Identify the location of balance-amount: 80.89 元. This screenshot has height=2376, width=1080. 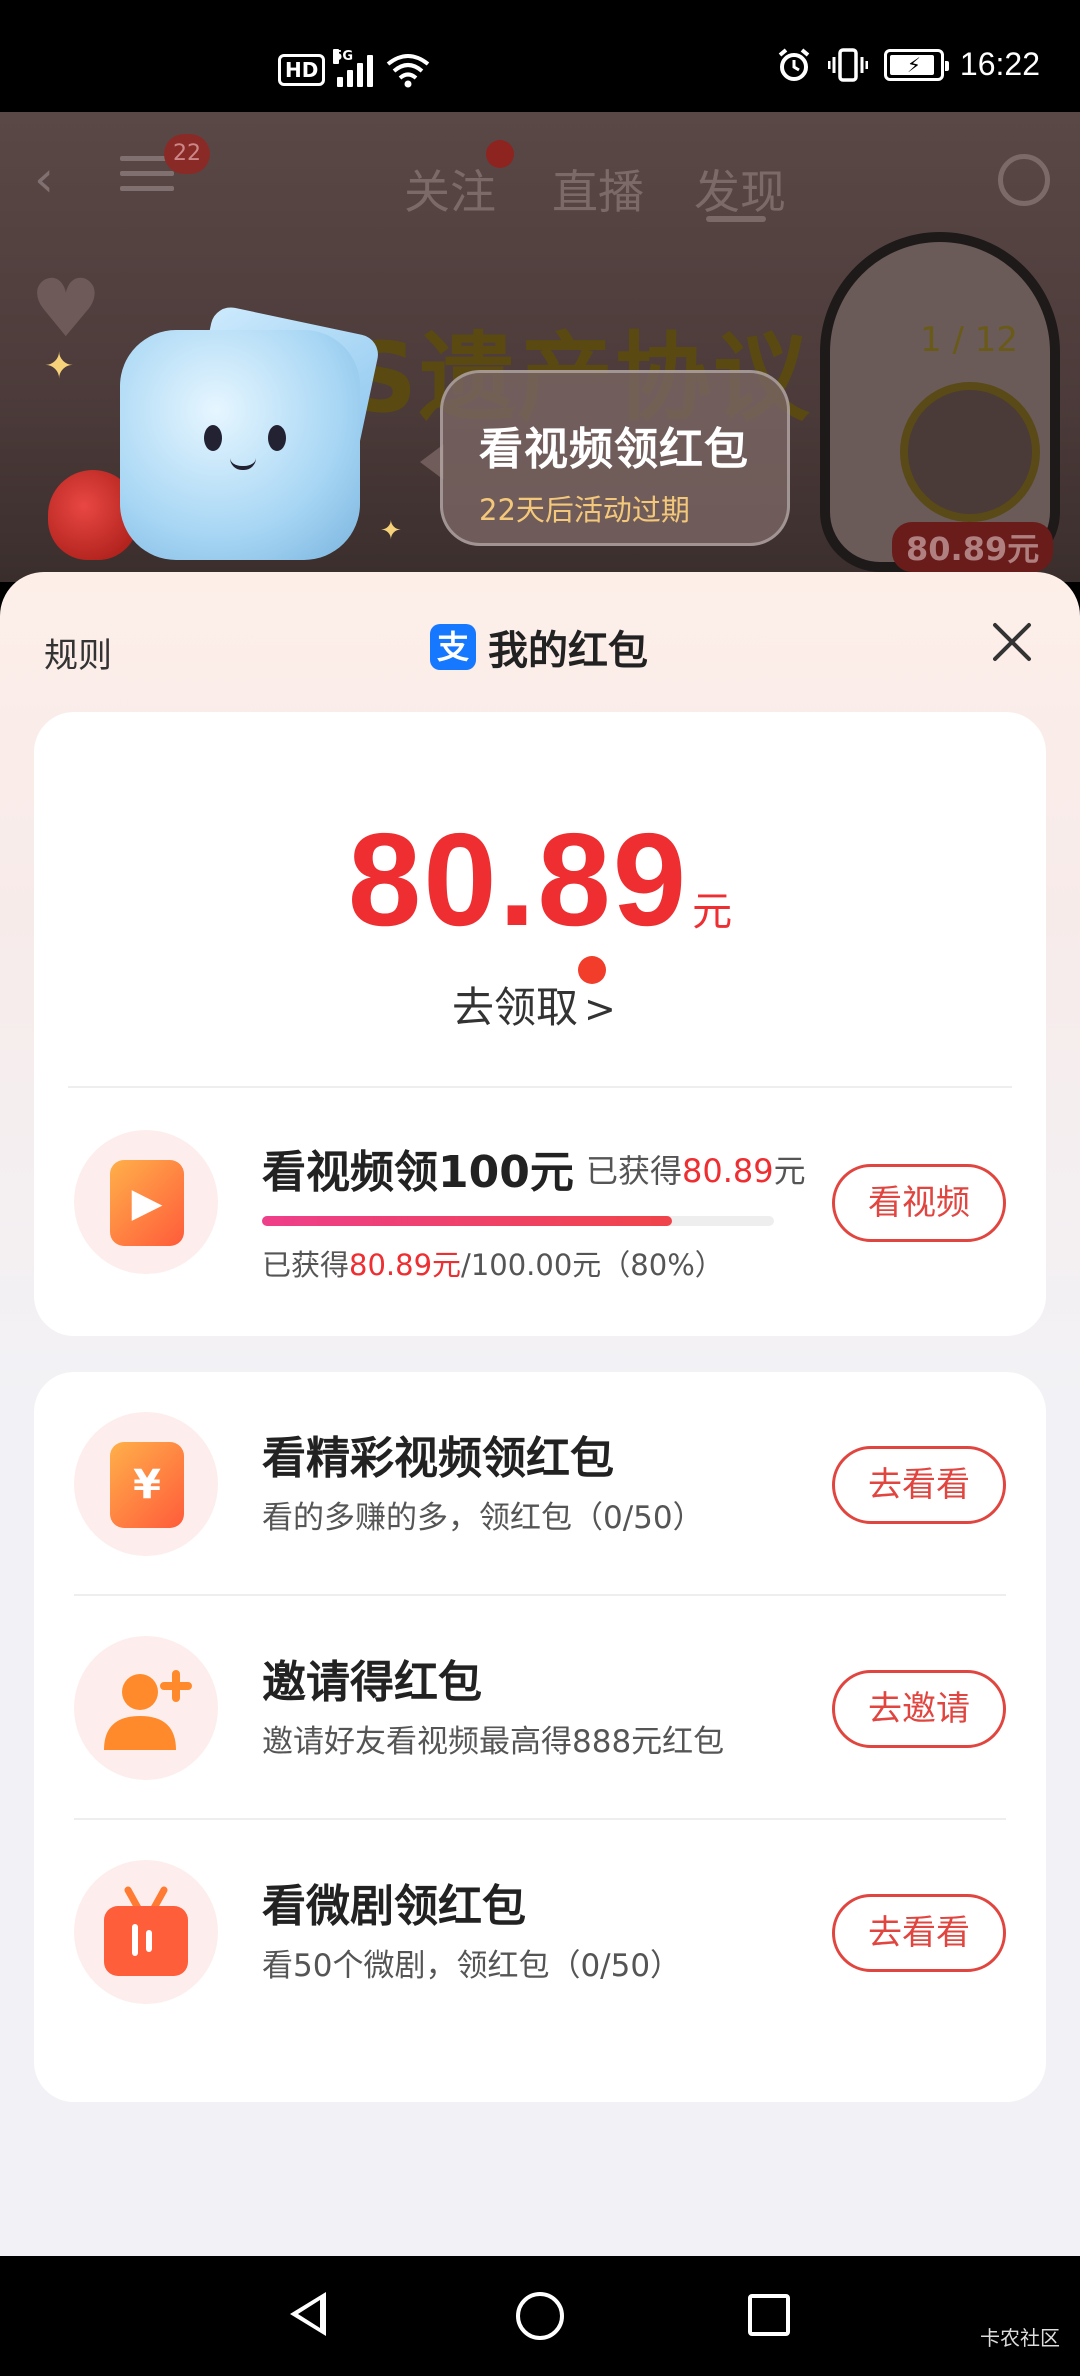
(540, 879).